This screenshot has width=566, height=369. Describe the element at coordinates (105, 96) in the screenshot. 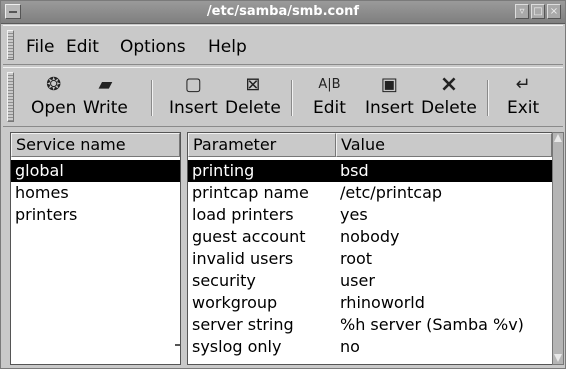

I see `write-button: ▰ Write` at that location.